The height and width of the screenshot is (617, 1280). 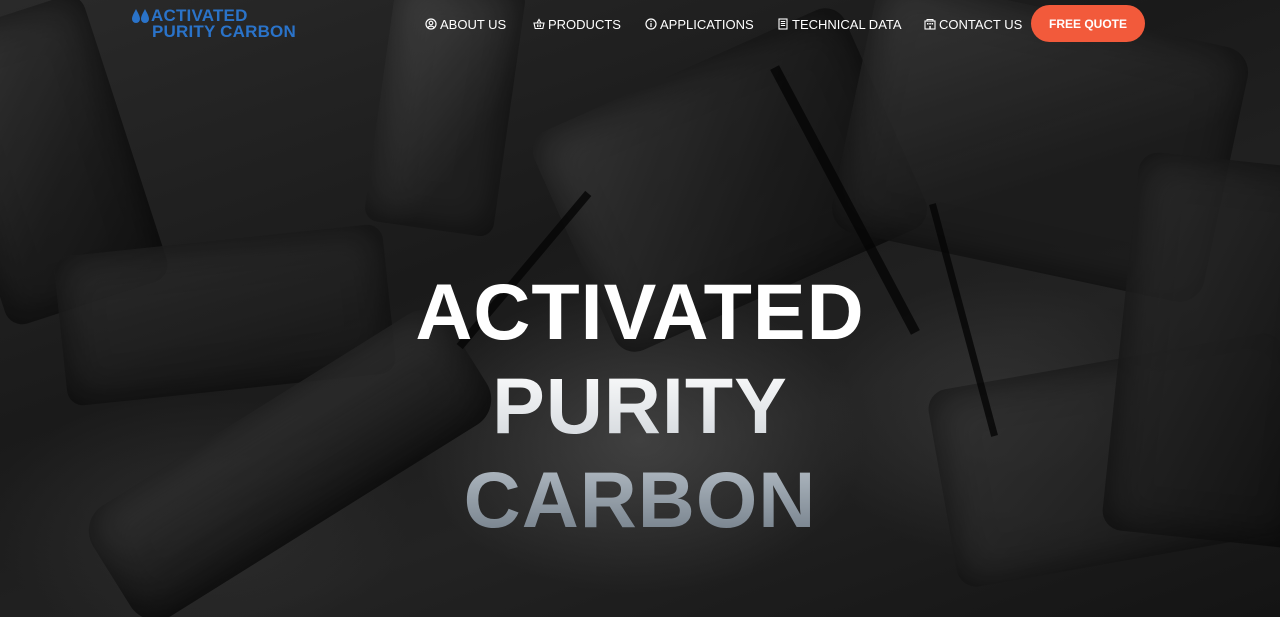 What do you see at coordinates (981, 24) in the screenshot?
I see `nav-label: CONTACT US` at bounding box center [981, 24].